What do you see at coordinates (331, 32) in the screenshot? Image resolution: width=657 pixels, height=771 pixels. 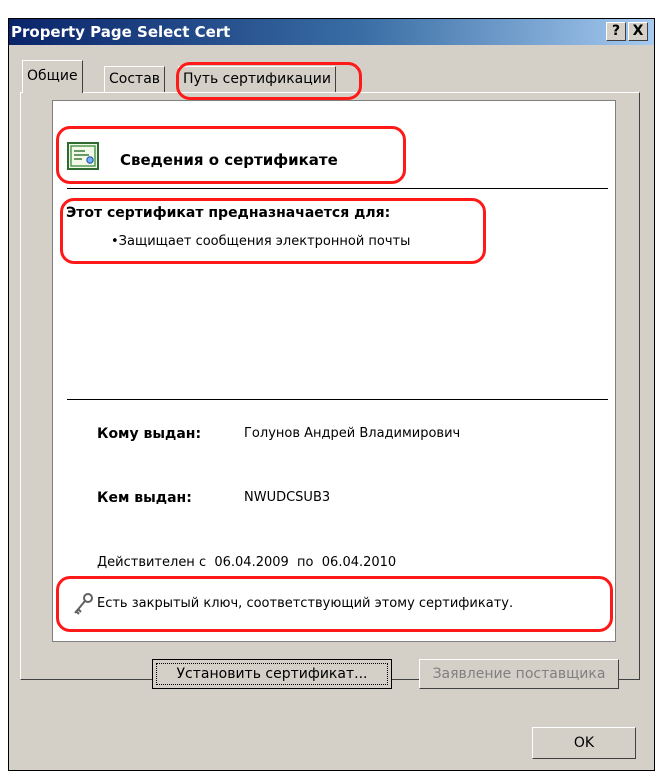 I see `title-bar: Property Page Select Cert ? X` at bounding box center [331, 32].